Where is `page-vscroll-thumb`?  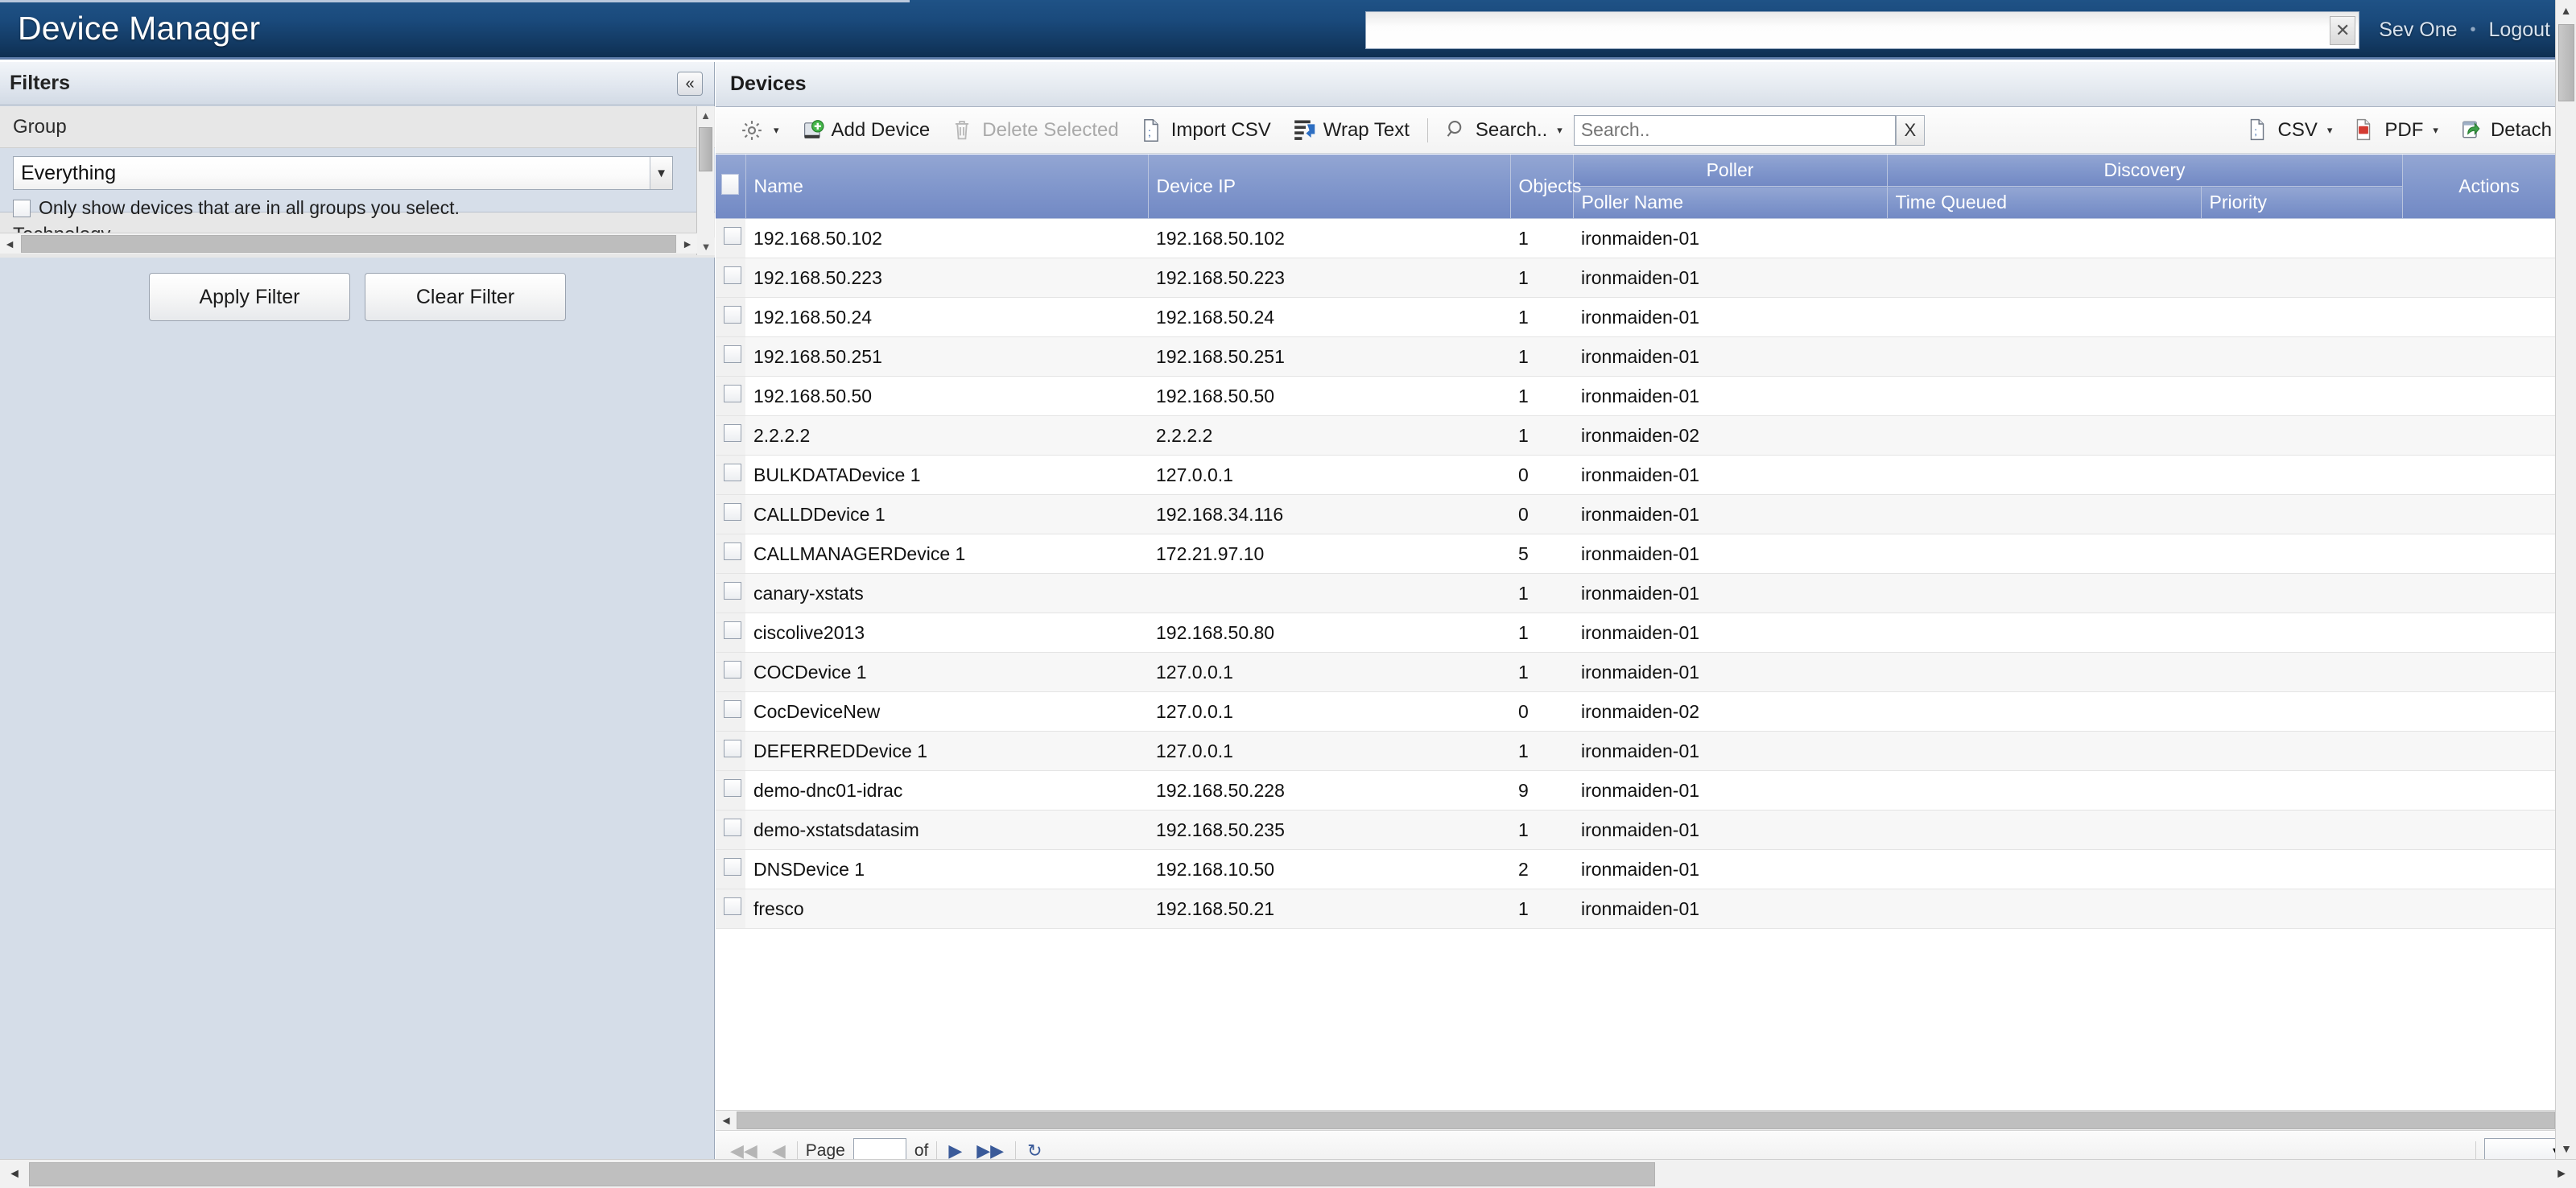
page-vscroll-thumb is located at coordinates (2566, 63).